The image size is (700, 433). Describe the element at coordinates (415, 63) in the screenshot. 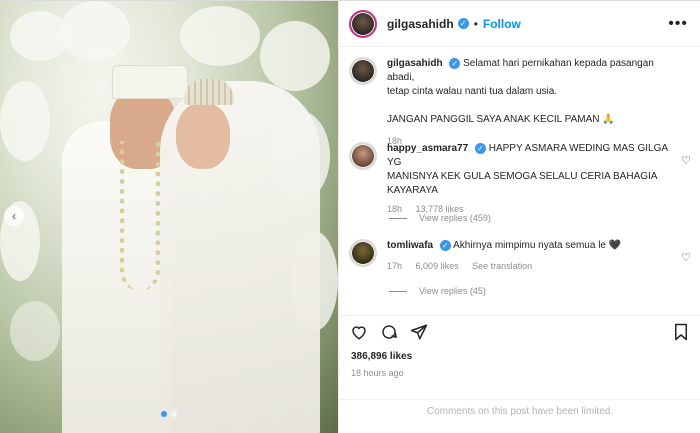

I see `caption-username: gilgasahidh` at that location.